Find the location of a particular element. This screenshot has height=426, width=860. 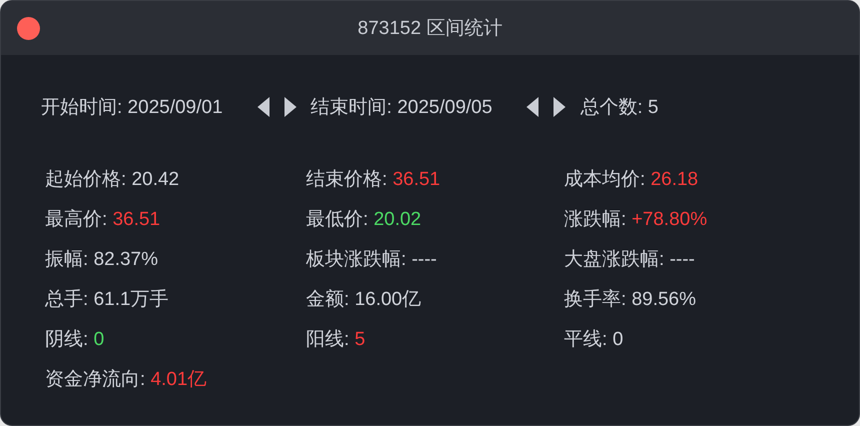

stat-label: 结束价格: is located at coordinates (347, 180).